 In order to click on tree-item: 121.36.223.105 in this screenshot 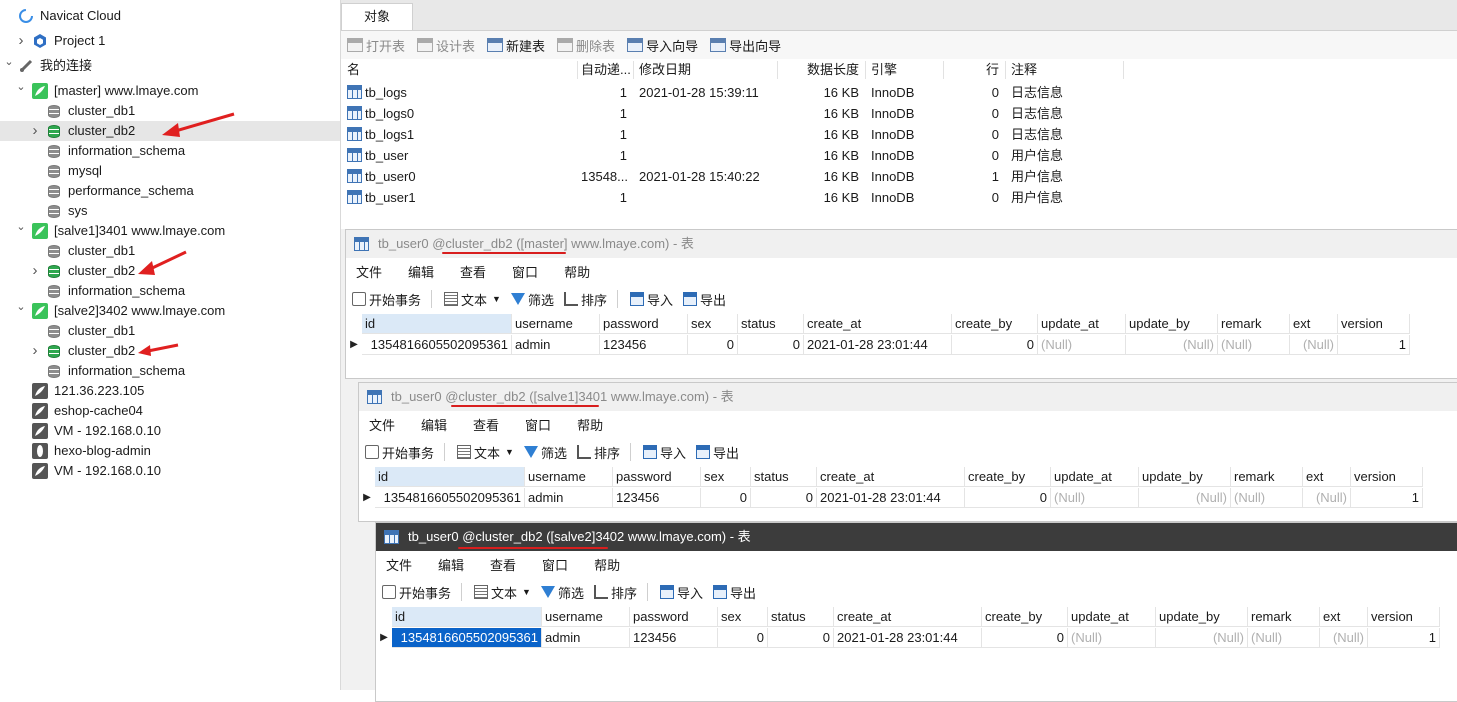, I will do `click(170, 391)`.